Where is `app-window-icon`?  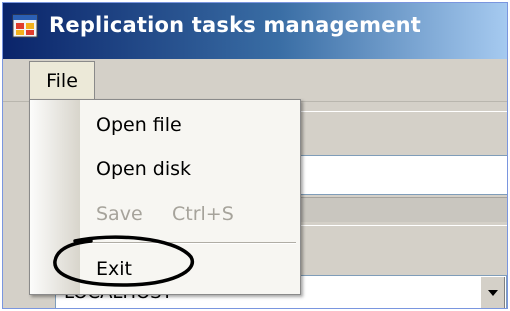
app-window-icon is located at coordinates (25, 26).